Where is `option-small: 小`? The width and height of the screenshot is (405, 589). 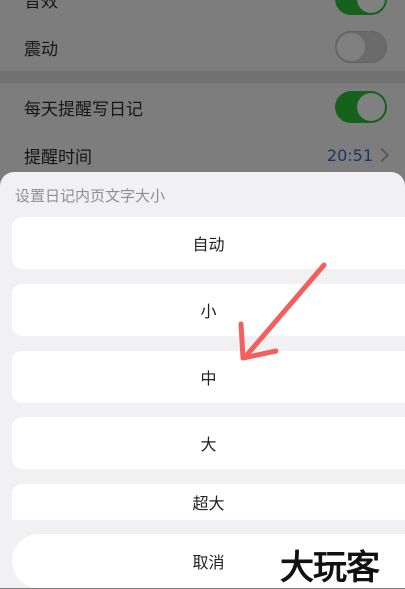
option-small: 小 is located at coordinates (208, 310).